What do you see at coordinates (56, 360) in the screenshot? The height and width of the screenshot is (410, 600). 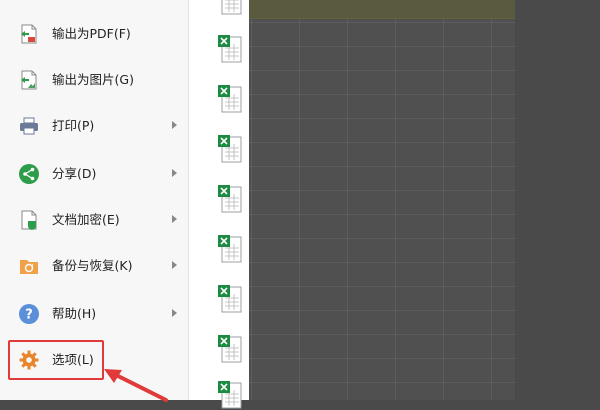 I see `highlight-box` at bounding box center [56, 360].